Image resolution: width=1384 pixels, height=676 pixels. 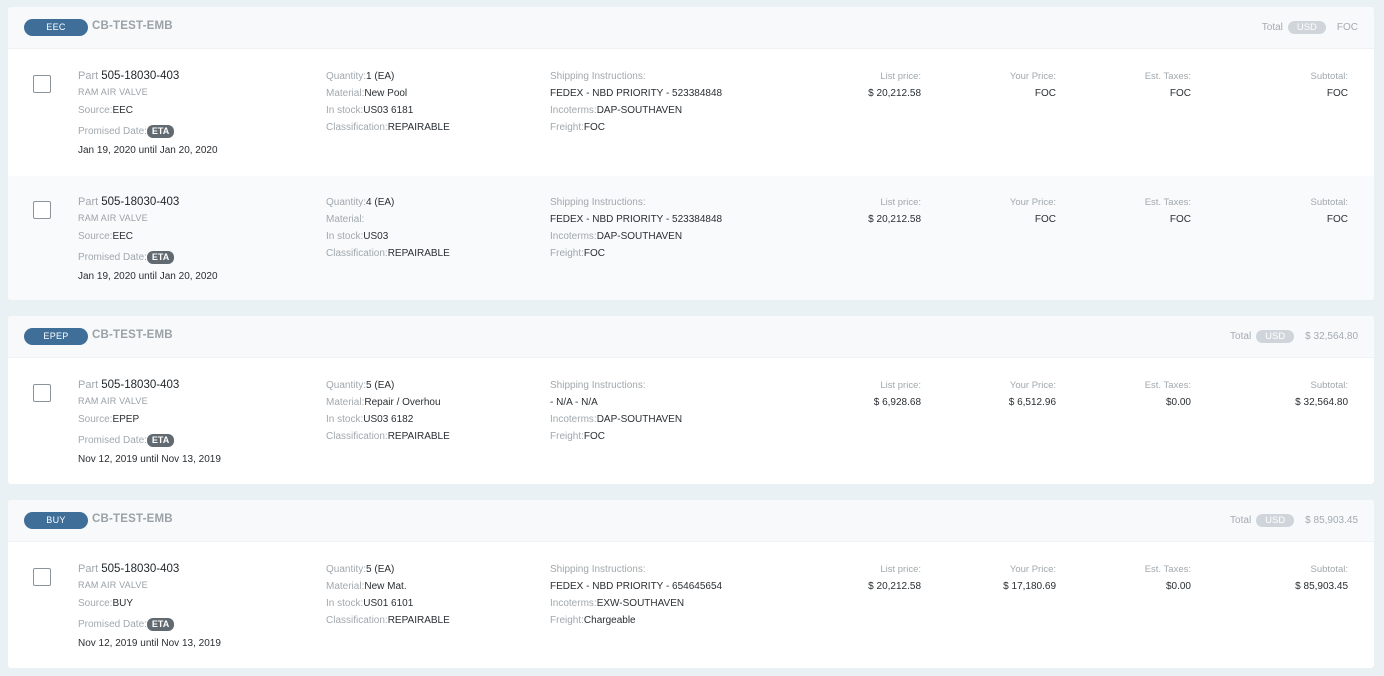 I want to click on list-price-label: List price:, so click(x=900, y=569).